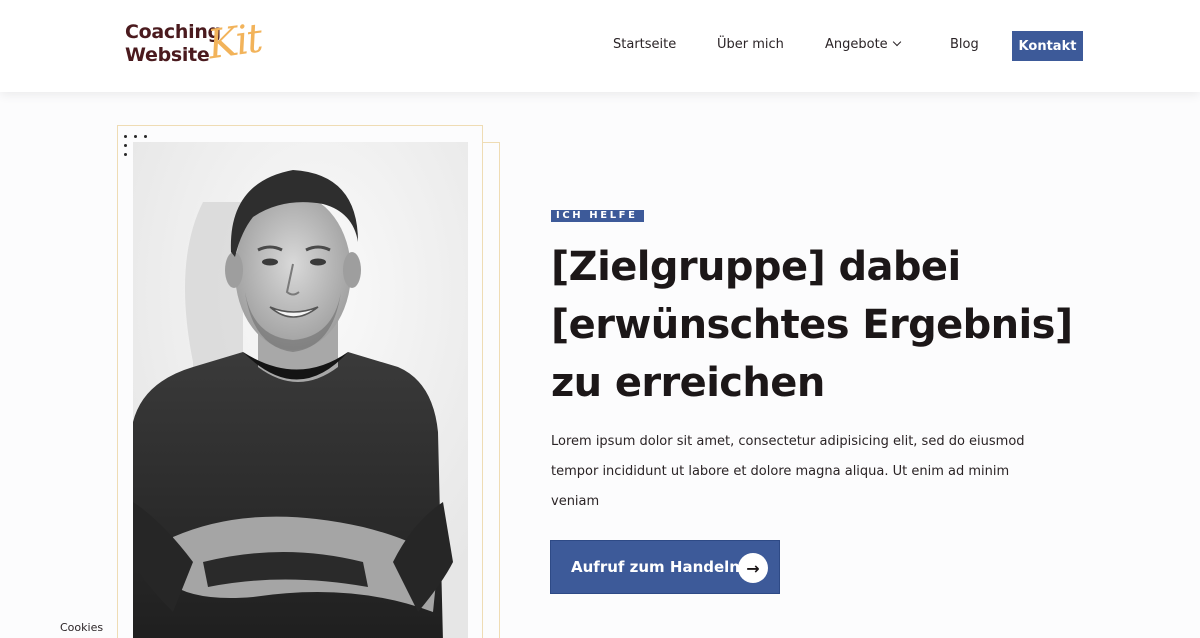 This screenshot has width=1200, height=638. What do you see at coordinates (964, 44) in the screenshot?
I see `nav-item-blog: Blog` at bounding box center [964, 44].